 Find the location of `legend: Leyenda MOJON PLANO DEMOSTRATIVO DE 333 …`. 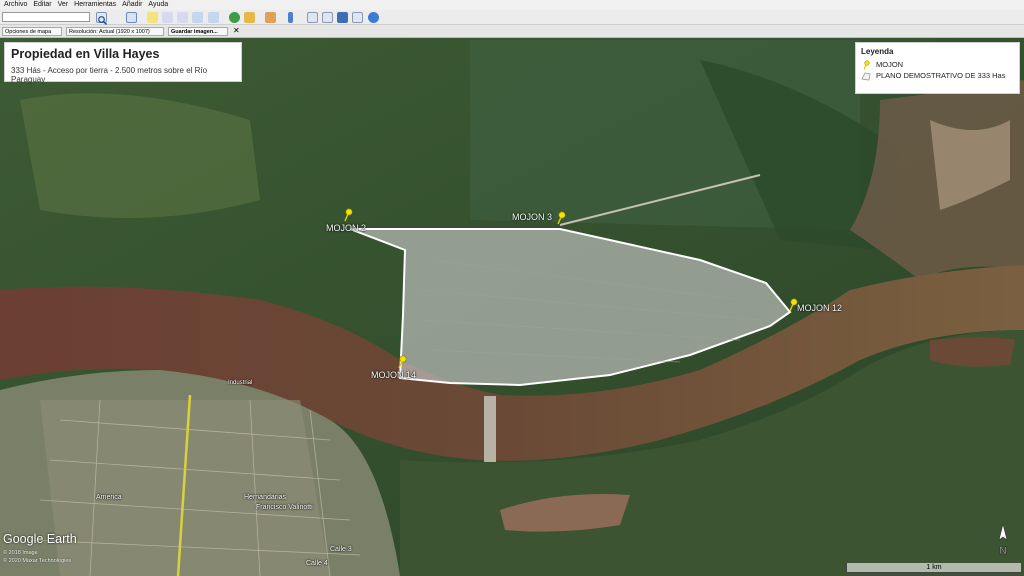

legend: Leyenda MOJON PLANO DEMOSTRATIVO DE 333 … is located at coordinates (937, 68).